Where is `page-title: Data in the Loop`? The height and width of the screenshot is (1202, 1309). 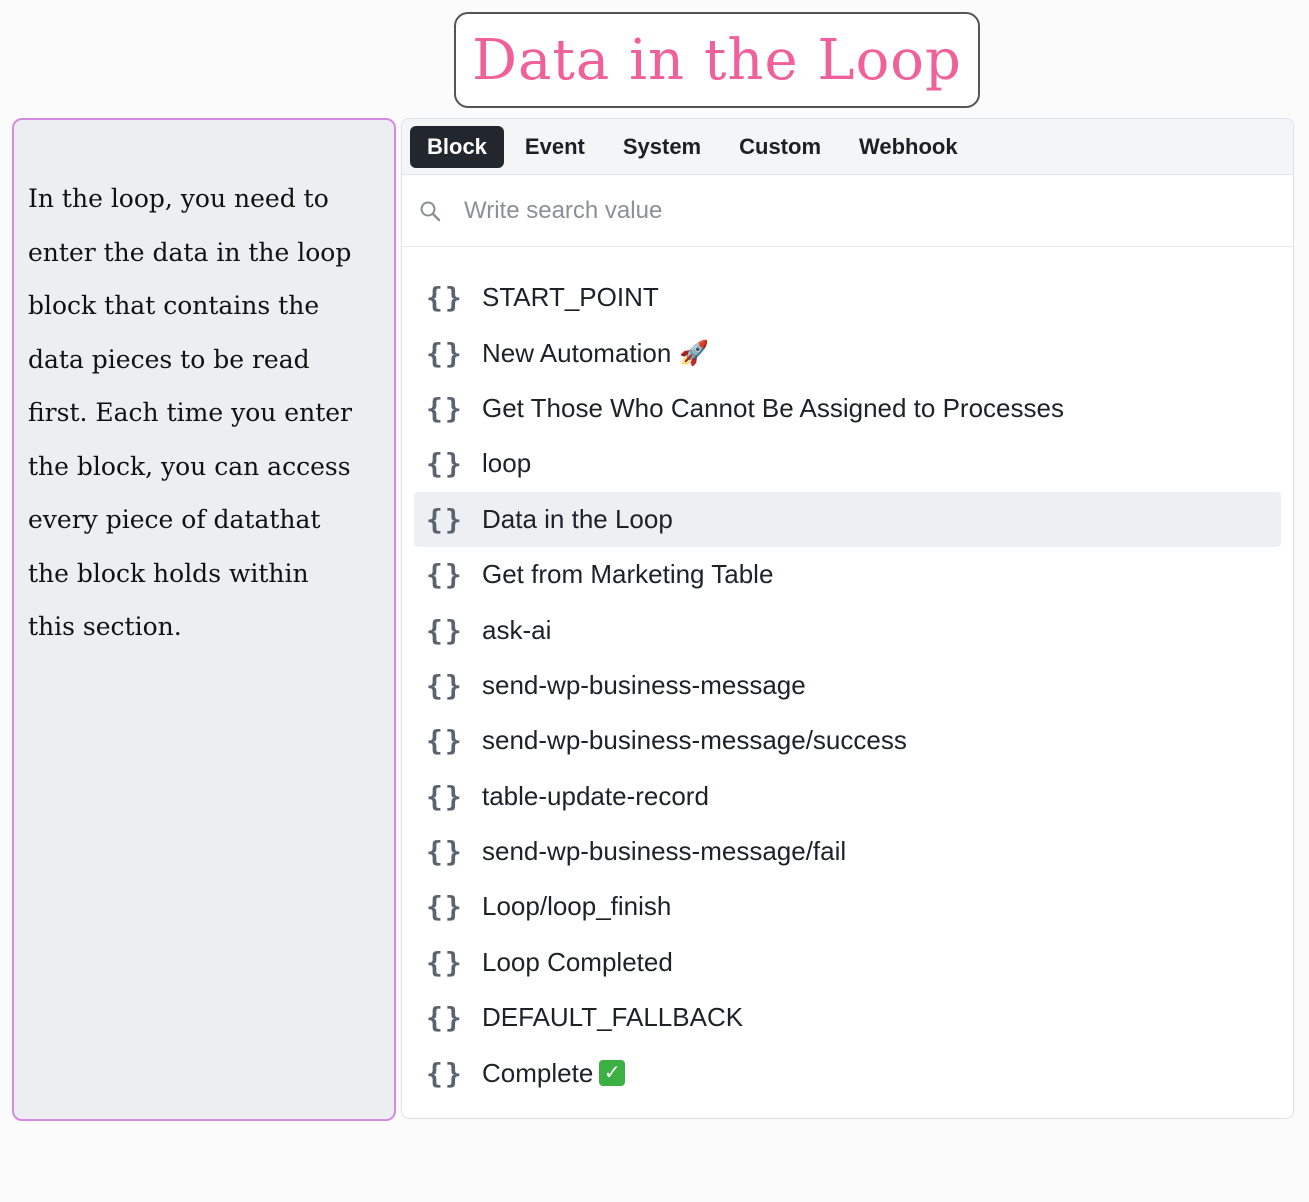
page-title: Data in the Loop is located at coordinates (717, 60).